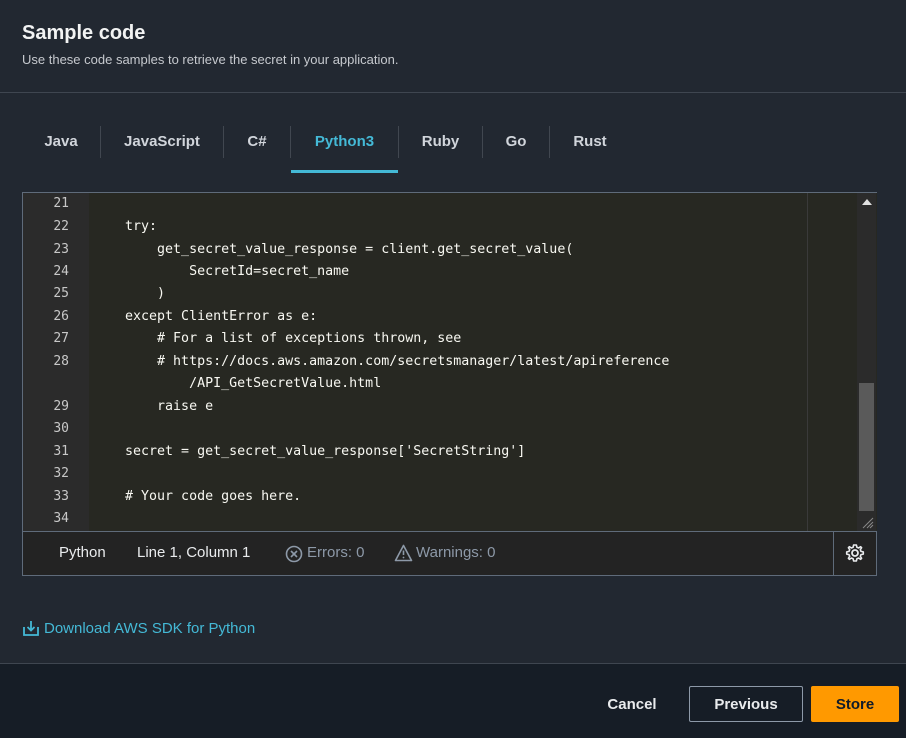 The height and width of the screenshot is (738, 906). What do you see at coordinates (61, 518) in the screenshot?
I see `line-number: 34` at bounding box center [61, 518].